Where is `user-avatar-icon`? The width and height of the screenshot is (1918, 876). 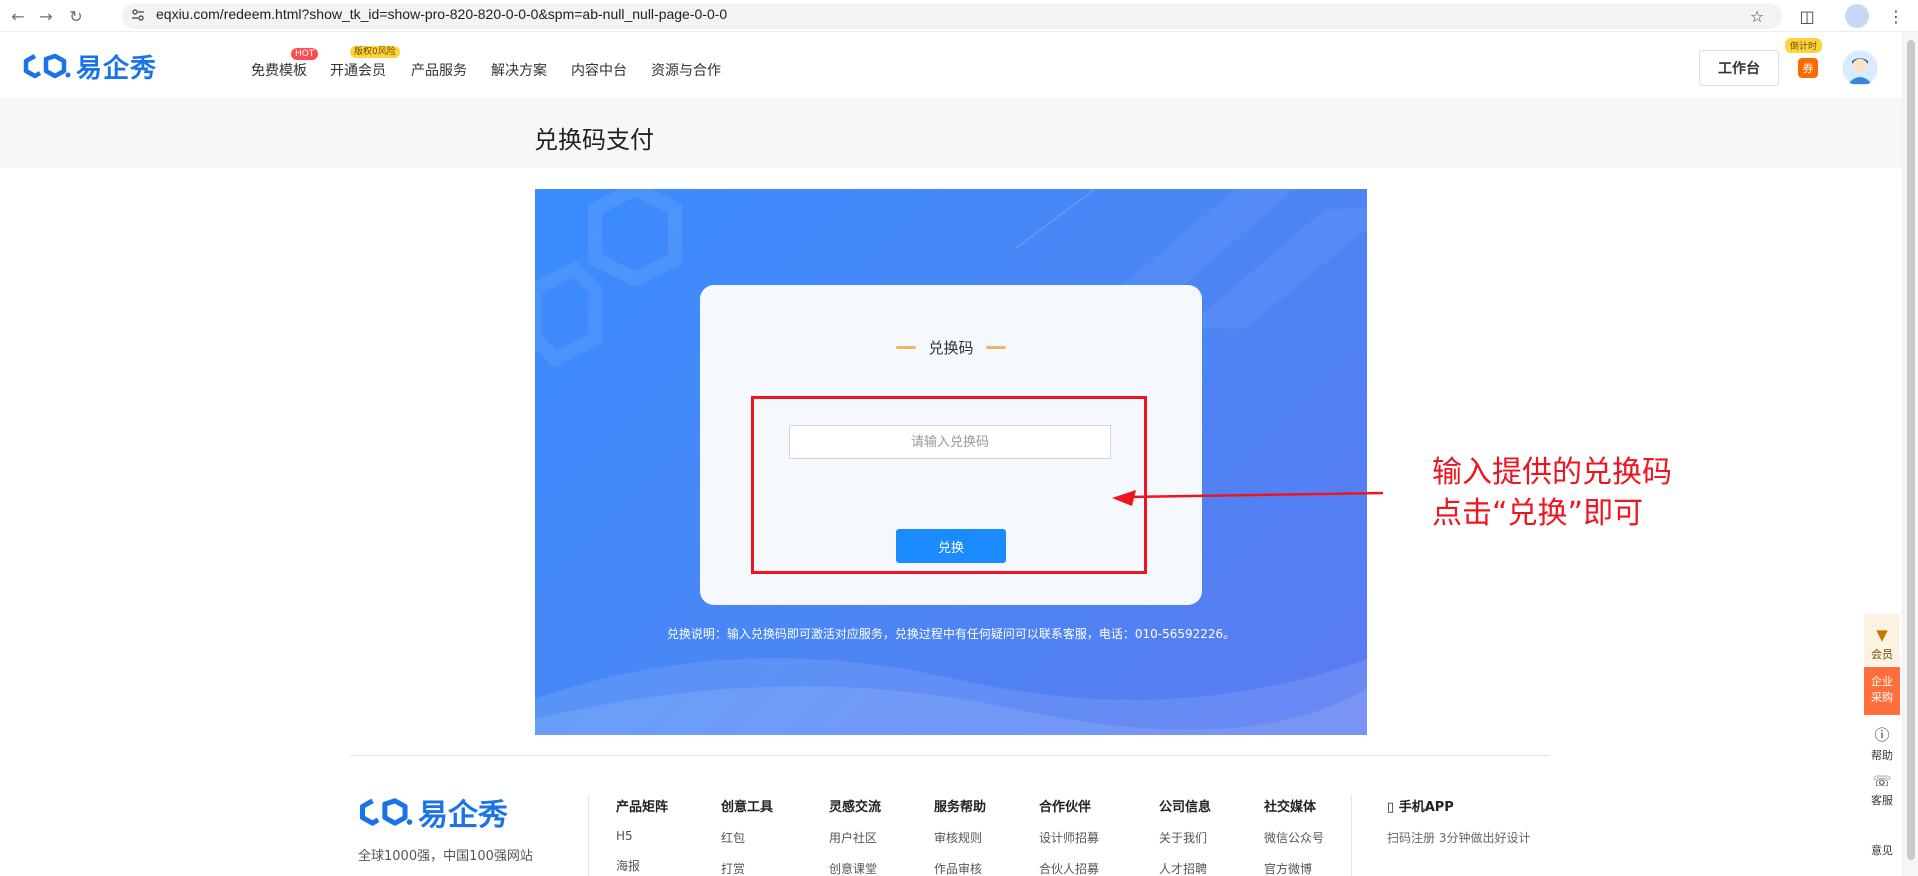
user-avatar-icon is located at coordinates (1860, 68).